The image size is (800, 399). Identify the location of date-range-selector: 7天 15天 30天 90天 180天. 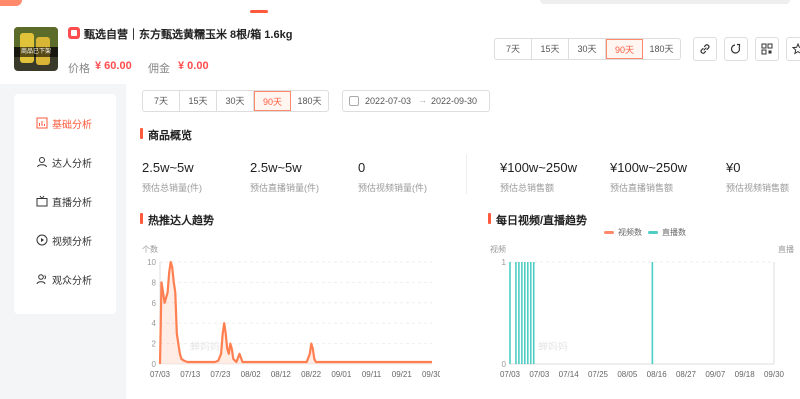
(235, 101).